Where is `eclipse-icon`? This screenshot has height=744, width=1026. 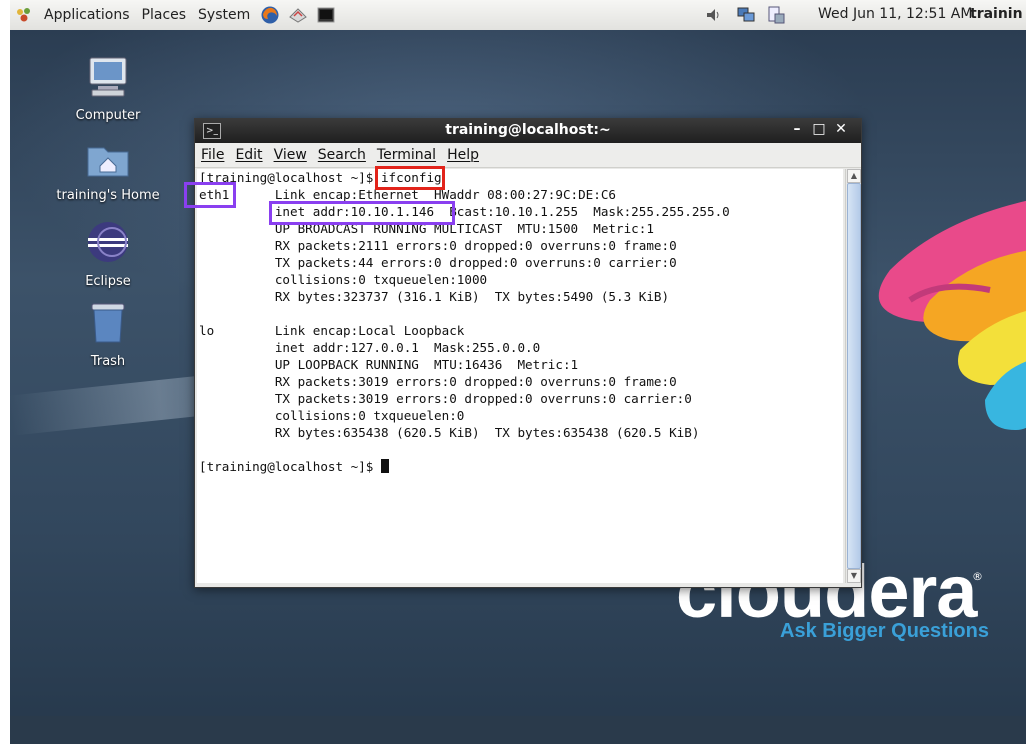 eclipse-icon is located at coordinates (108, 244).